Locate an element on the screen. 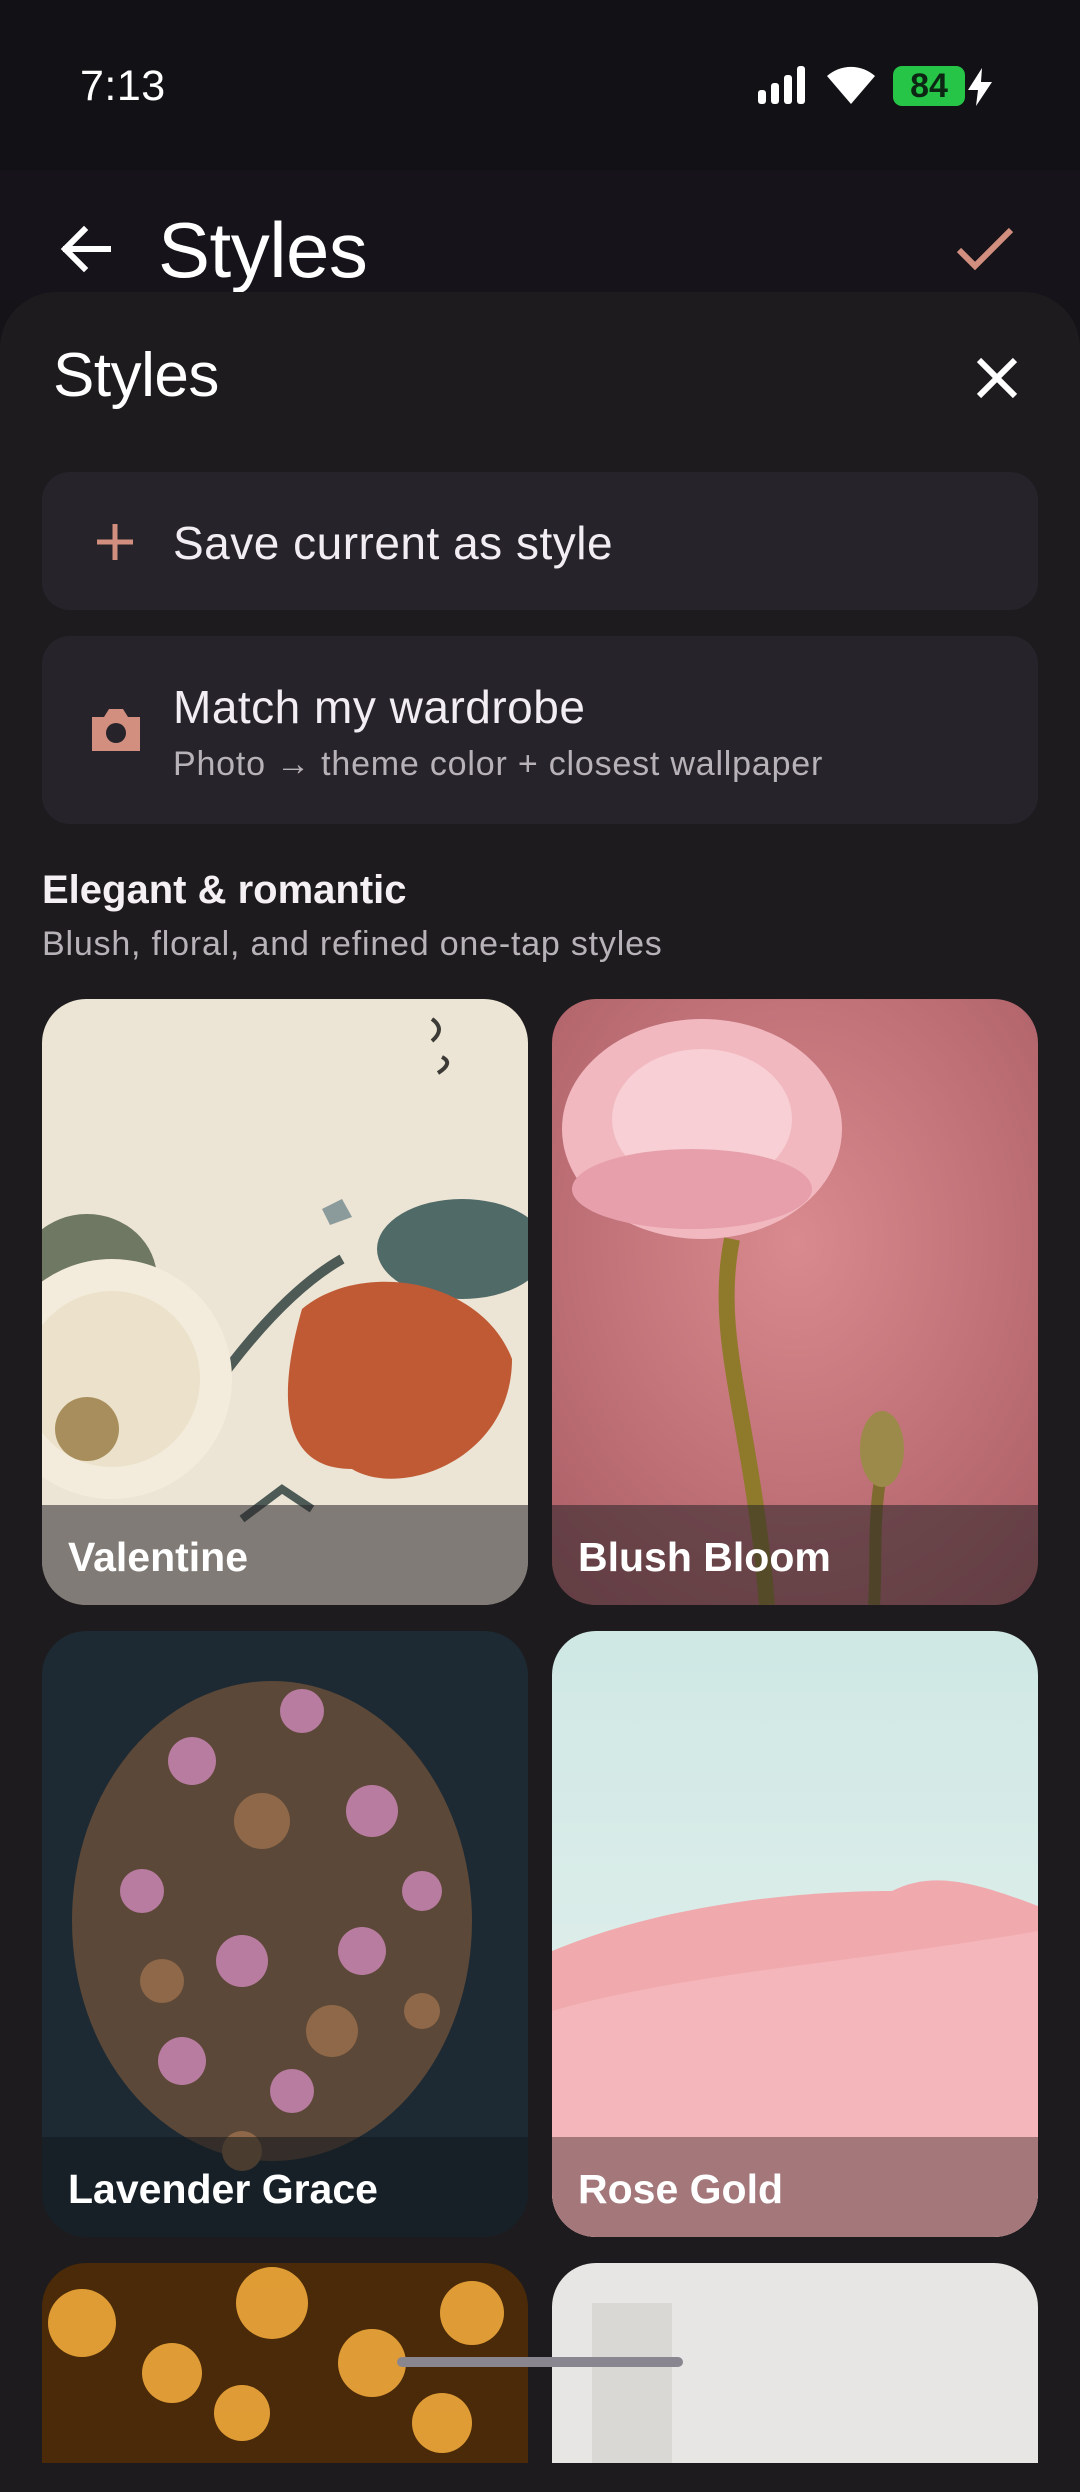  status-time: 7:13 is located at coordinates (123, 86).